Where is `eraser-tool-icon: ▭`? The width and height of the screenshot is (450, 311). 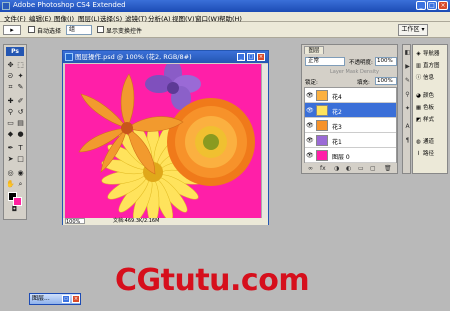
eraser-tool-icon: ▭ is located at coordinates (10, 123).